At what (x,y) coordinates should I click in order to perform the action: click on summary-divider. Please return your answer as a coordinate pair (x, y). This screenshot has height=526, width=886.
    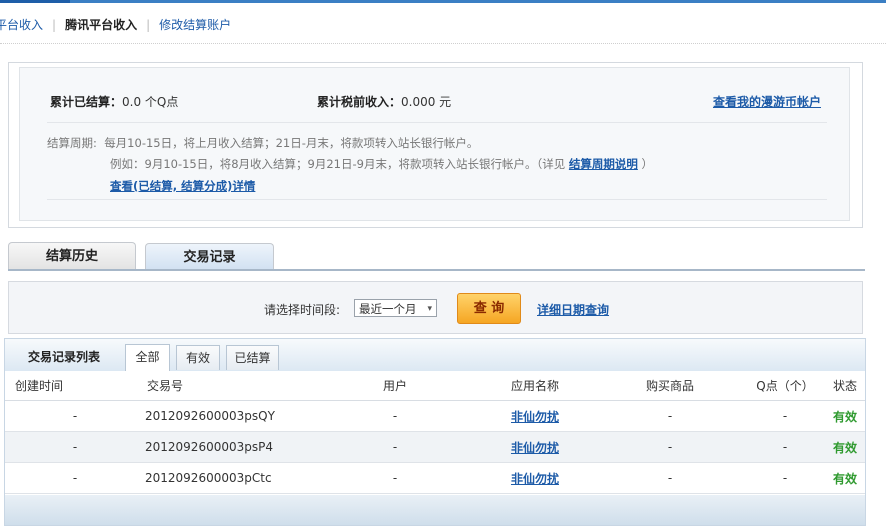
    Looking at the image, I should click on (437, 122).